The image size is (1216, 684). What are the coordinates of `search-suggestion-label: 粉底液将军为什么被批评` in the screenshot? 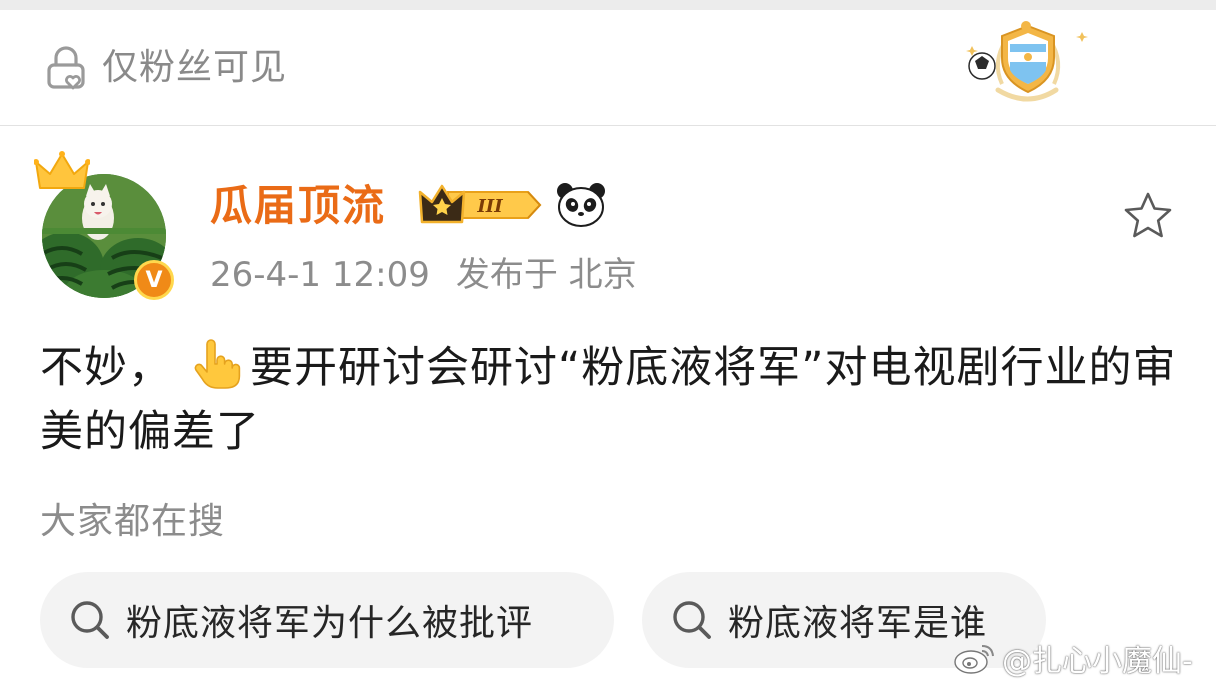 It's located at (330, 623).